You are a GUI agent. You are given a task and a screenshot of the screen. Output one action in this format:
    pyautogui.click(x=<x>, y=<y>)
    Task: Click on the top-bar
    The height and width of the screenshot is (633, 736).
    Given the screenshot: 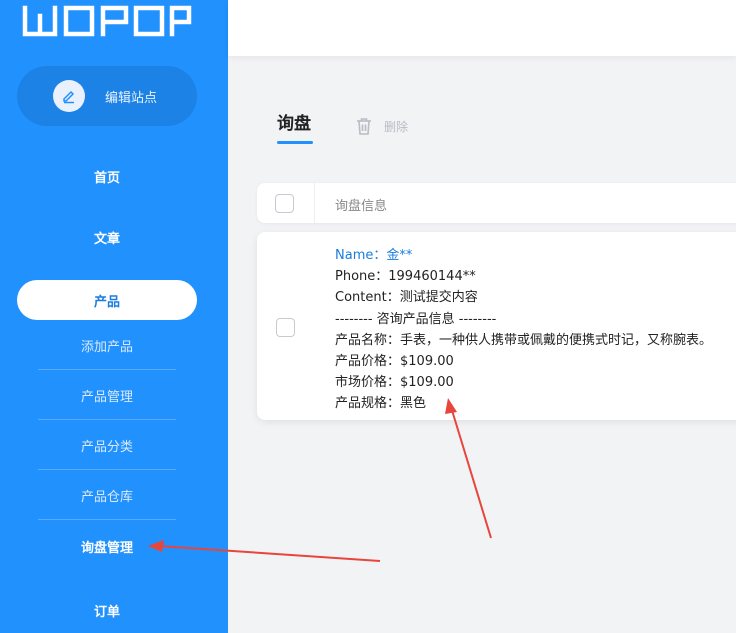 What is the action you would take?
    pyautogui.click(x=482, y=28)
    